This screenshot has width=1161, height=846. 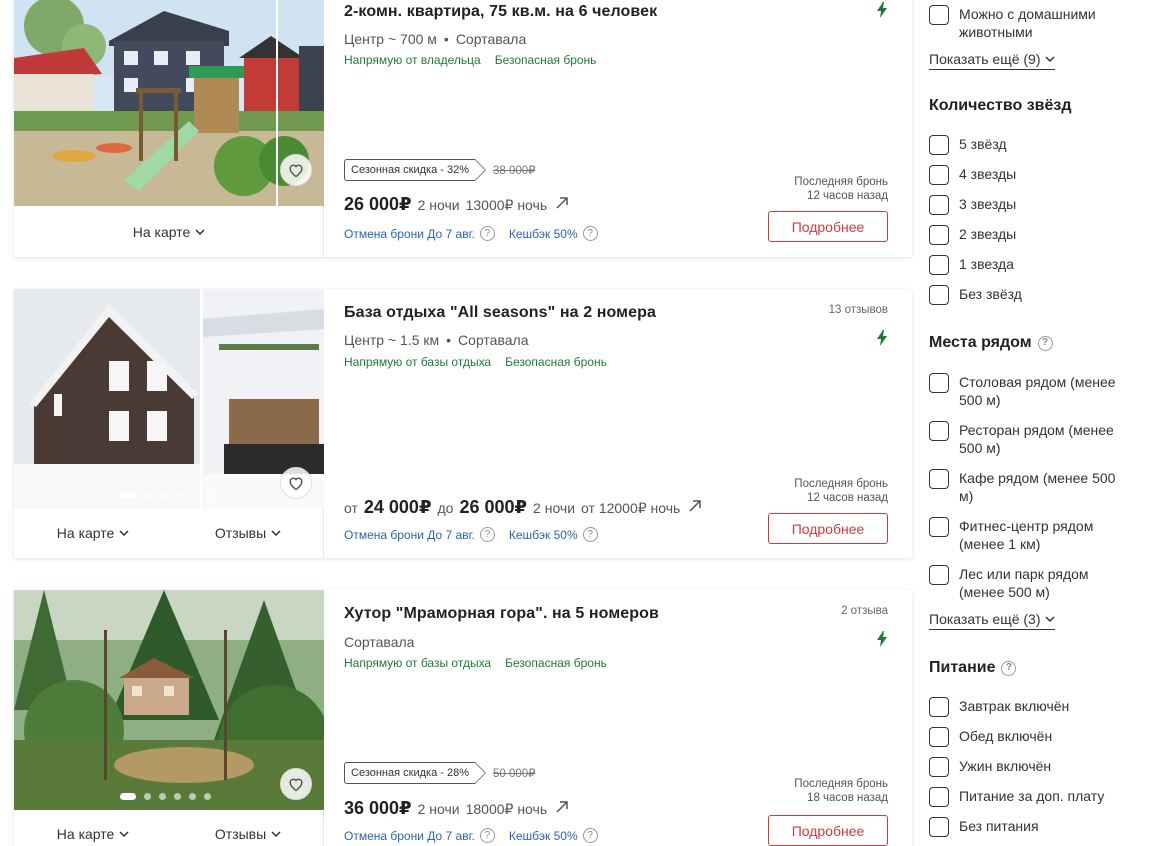 What do you see at coordinates (418, 663) in the screenshot?
I see `direct-owner-badge: Напрямую от базы отдыха` at bounding box center [418, 663].